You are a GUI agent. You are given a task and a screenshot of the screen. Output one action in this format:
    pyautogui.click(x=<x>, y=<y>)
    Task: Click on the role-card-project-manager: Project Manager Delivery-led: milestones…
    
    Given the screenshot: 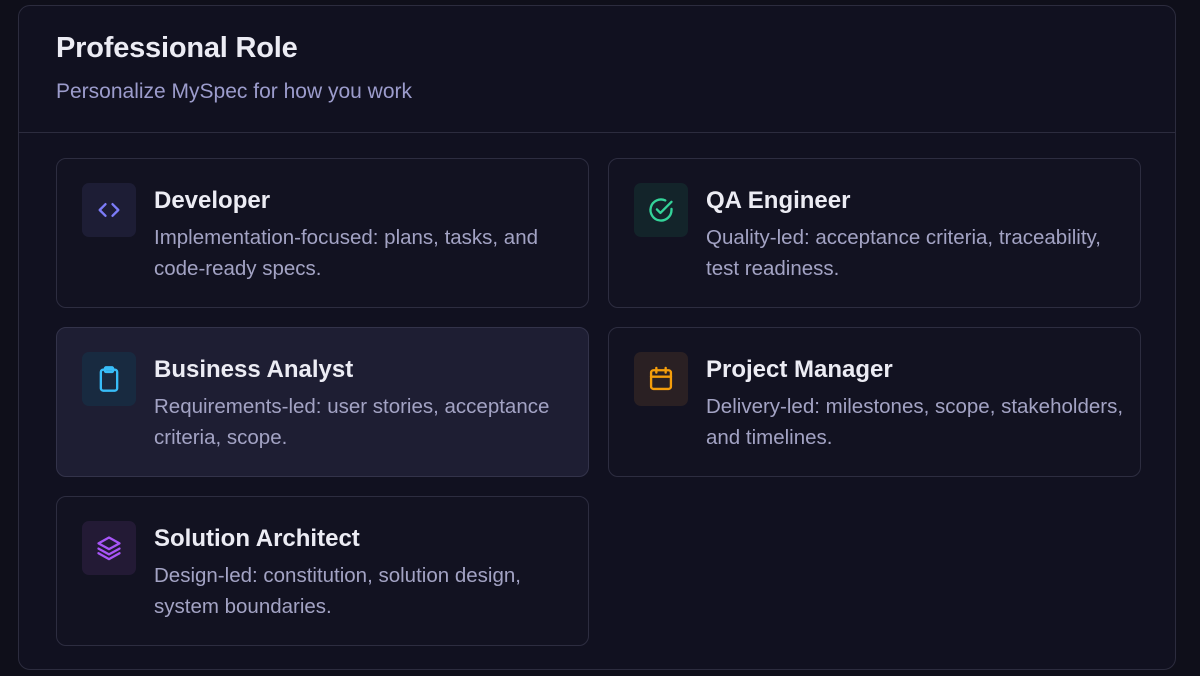 What is the action you would take?
    pyautogui.click(x=874, y=402)
    